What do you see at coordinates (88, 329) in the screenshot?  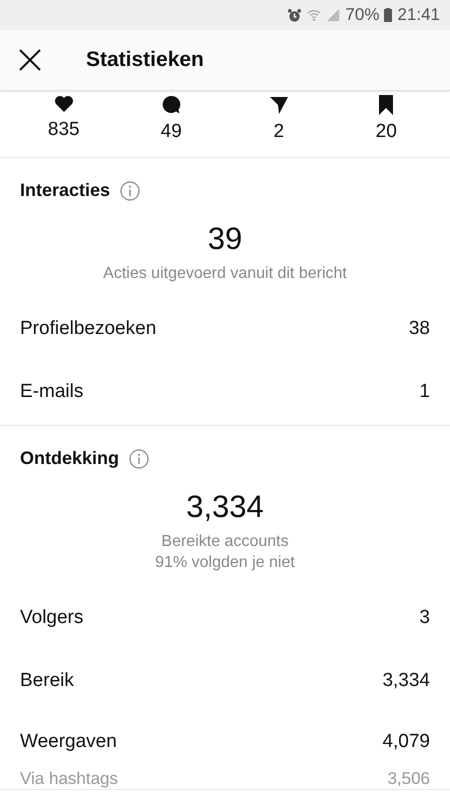 I see `metric-label: Profielbezoeken` at bounding box center [88, 329].